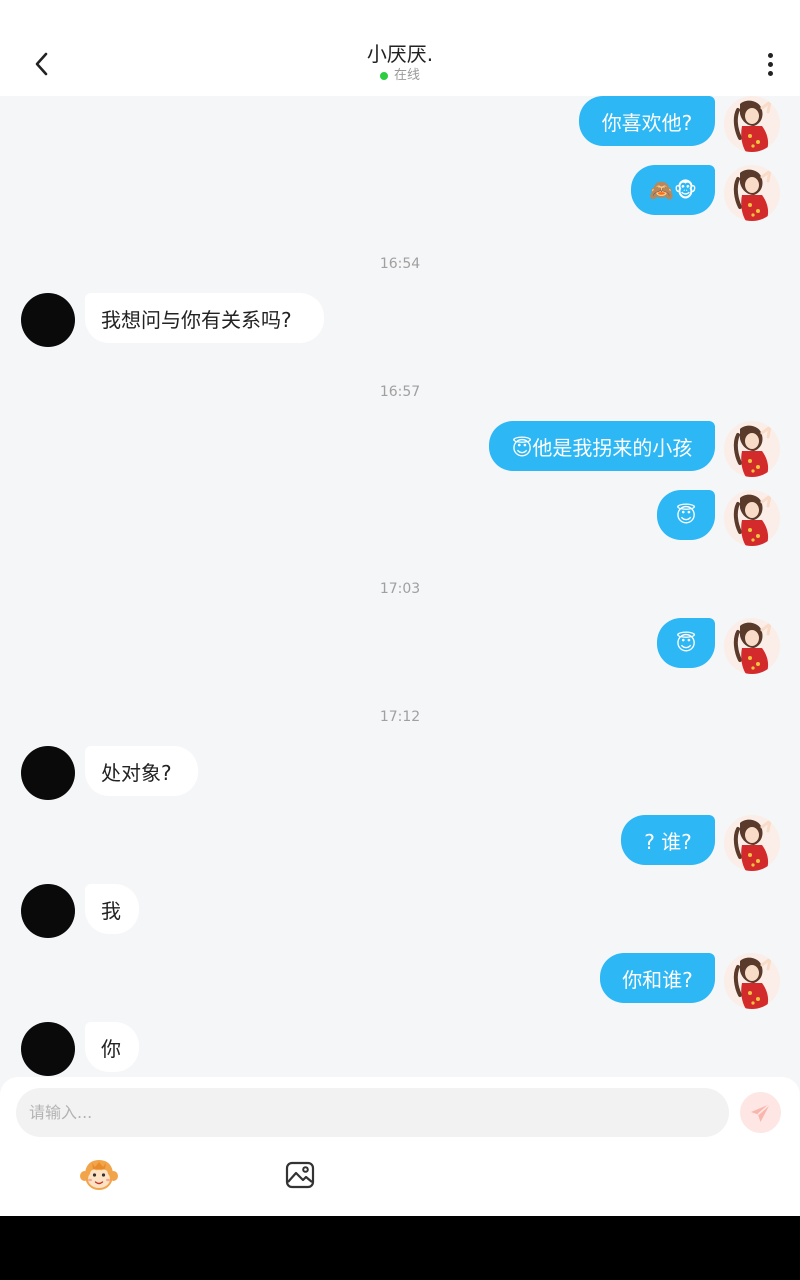  Describe the element at coordinates (400, 1248) in the screenshot. I see `system-navigation-bar` at that location.